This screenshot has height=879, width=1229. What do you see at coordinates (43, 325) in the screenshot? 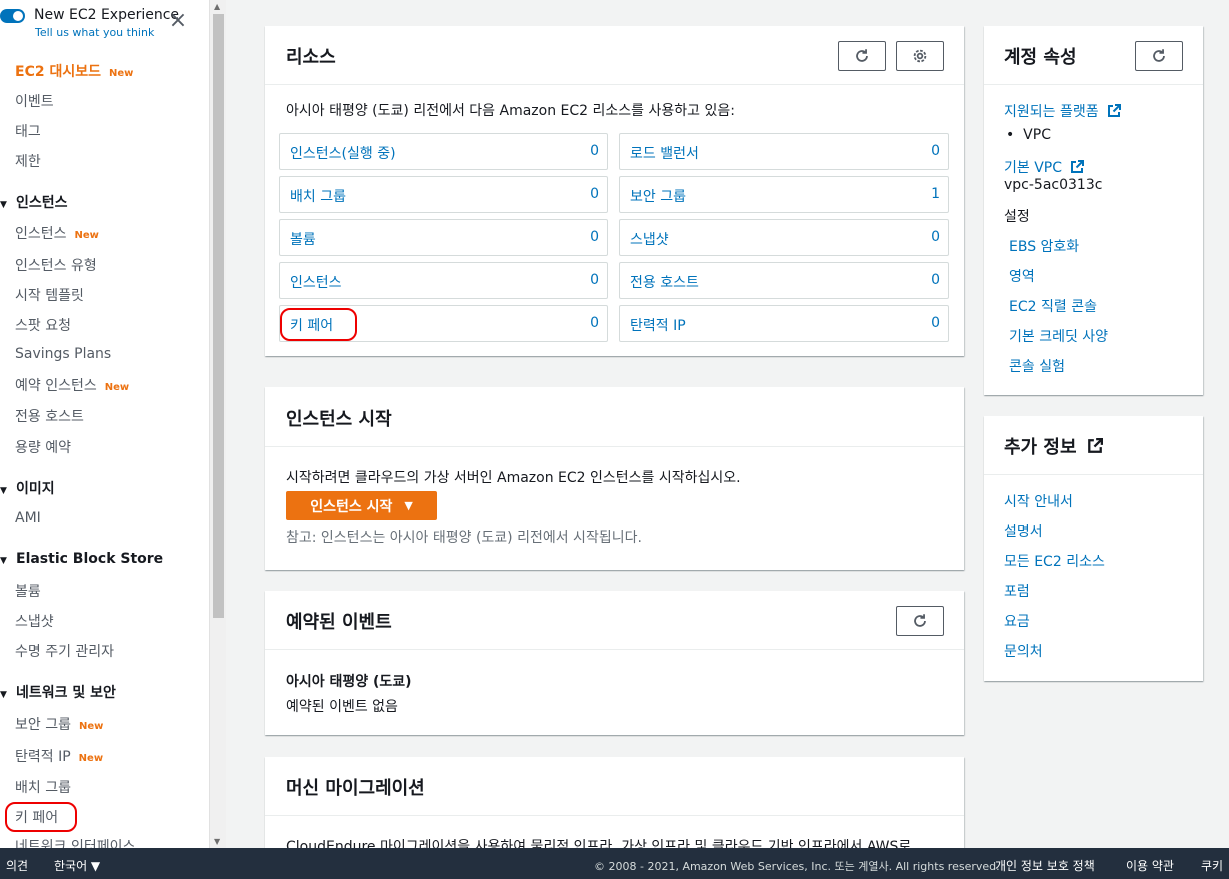
I see `sidebar-item-spot-requests: 스팟 요청` at bounding box center [43, 325].